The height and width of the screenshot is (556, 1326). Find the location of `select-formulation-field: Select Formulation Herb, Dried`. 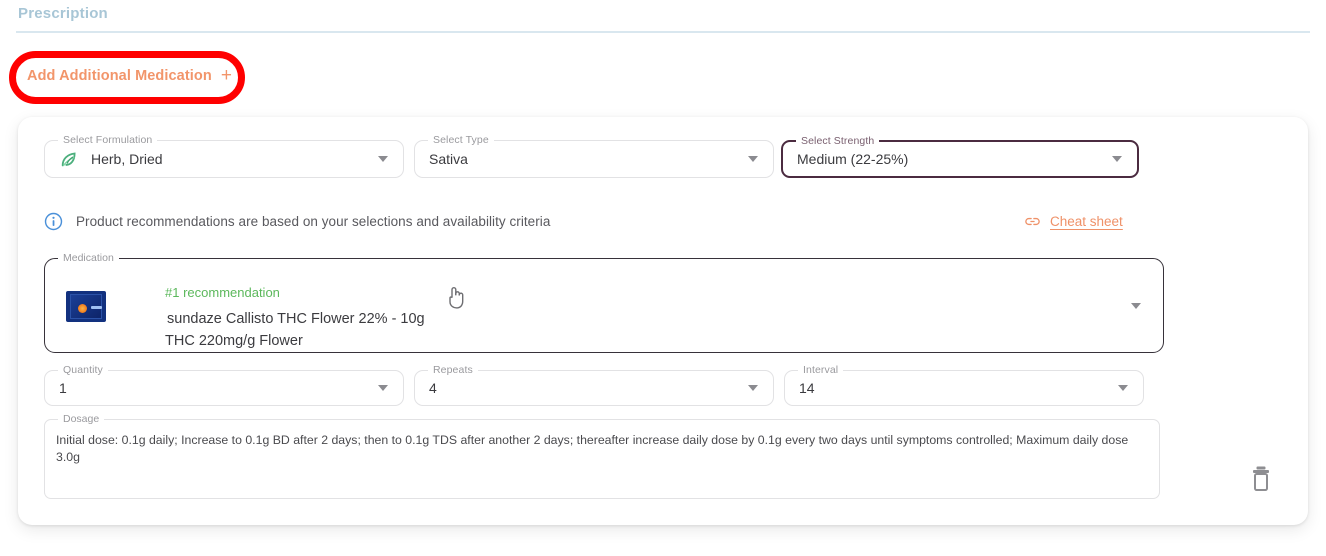

select-formulation-field: Select Formulation Herb, Dried is located at coordinates (224, 156).